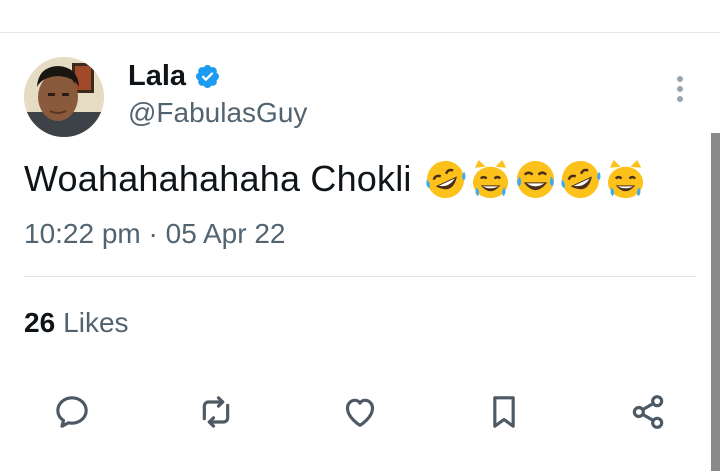 This screenshot has width=720, height=471. I want to click on reply-button, so click(72, 412).